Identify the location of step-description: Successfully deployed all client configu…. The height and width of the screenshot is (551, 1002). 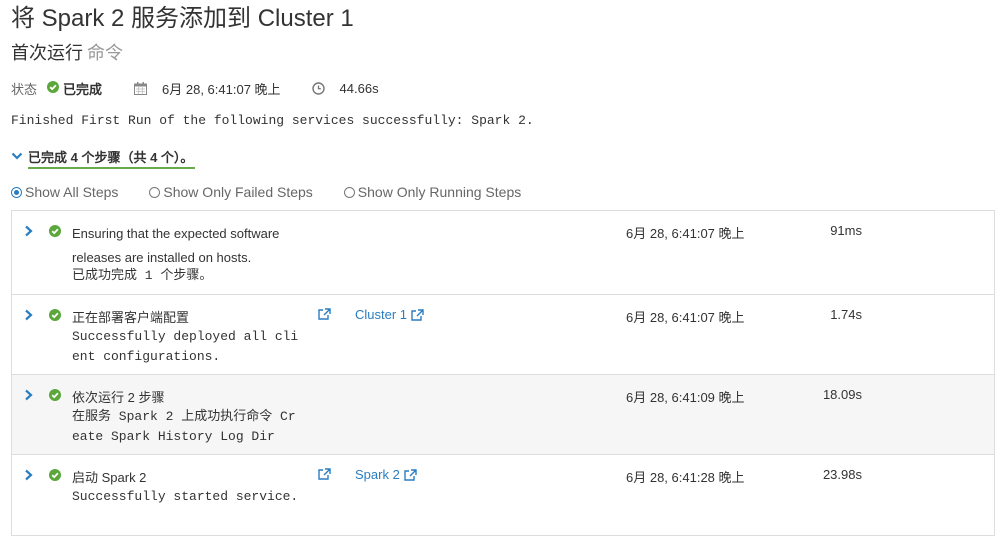
(185, 346).